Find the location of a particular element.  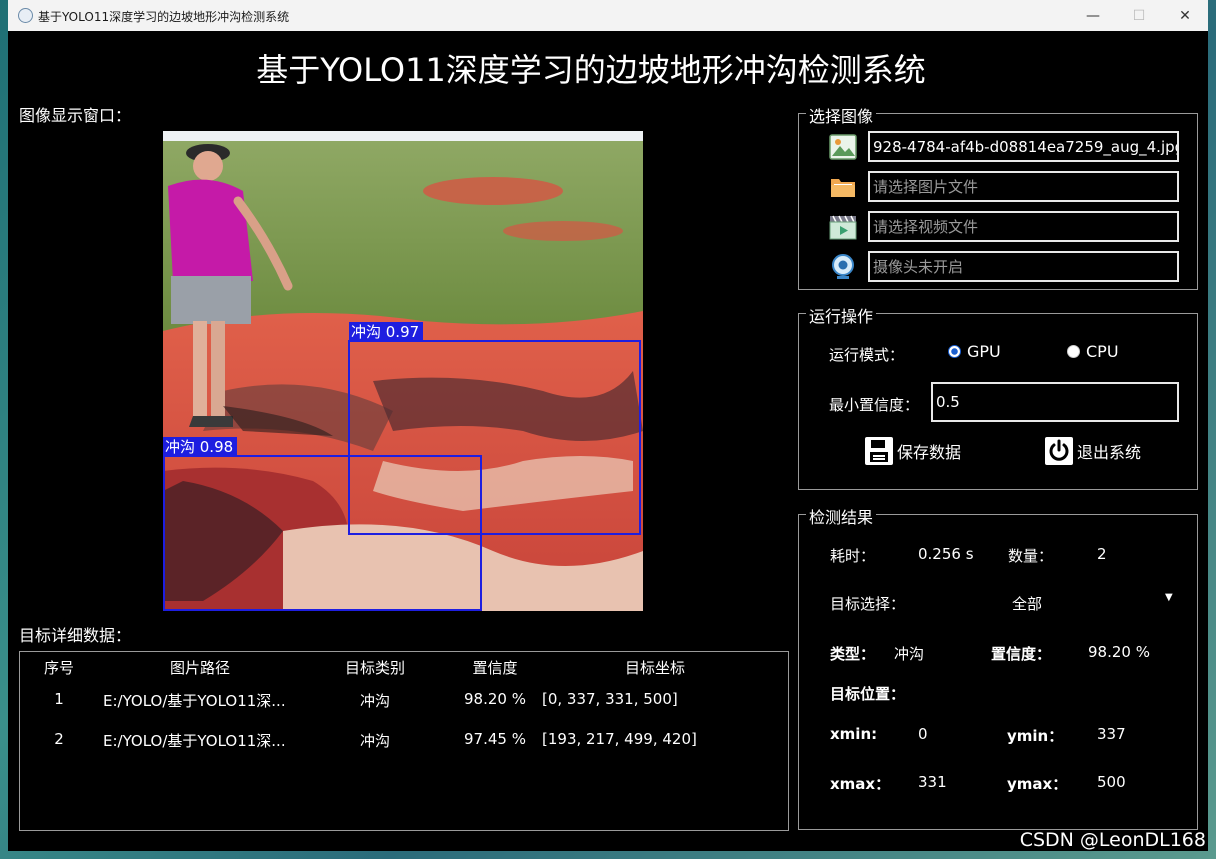

run-ops-group: 运行操作 运行模式： GPU CPU 最小置信度： 0.5 保存数据 退出系统 is located at coordinates (998, 396).